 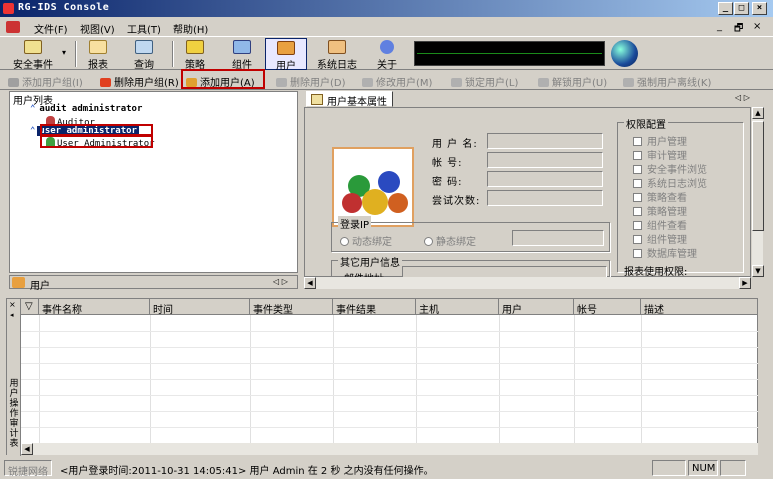 What do you see at coordinates (456, 201) in the screenshot?
I see `attempts-label: 尝试次数:` at bounding box center [456, 201].